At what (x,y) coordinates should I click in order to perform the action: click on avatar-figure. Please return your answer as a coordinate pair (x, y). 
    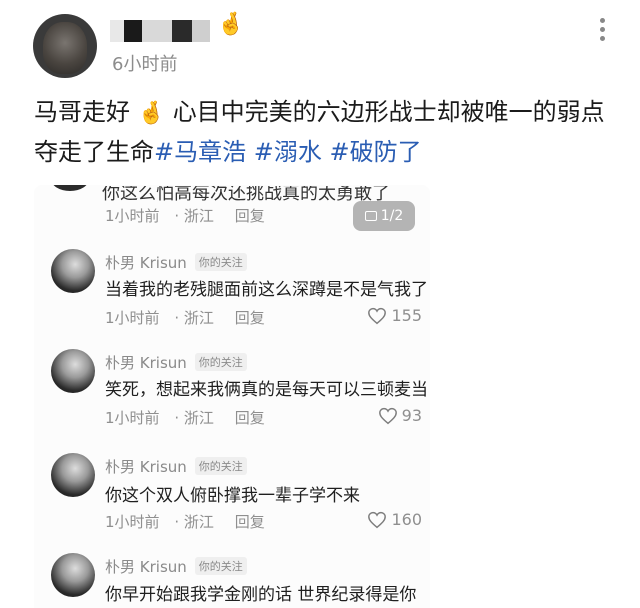
    Looking at the image, I should click on (65, 48).